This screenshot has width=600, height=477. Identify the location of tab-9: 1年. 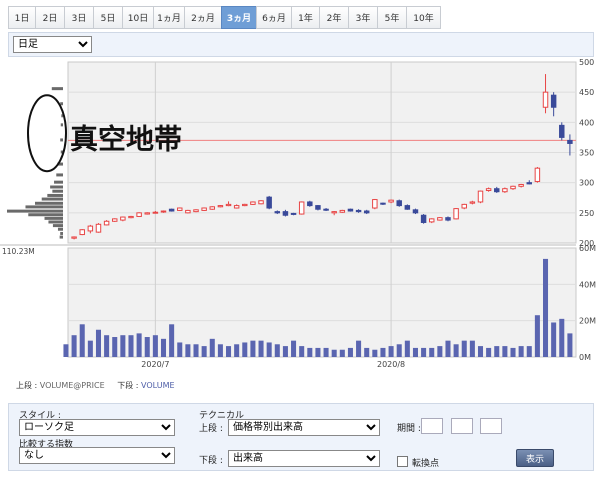
(305, 17).